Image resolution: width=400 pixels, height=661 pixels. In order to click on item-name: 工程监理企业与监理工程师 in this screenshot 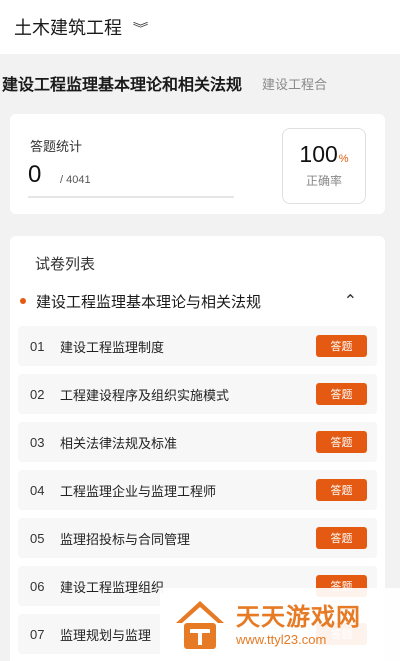, I will do `click(138, 492)`.